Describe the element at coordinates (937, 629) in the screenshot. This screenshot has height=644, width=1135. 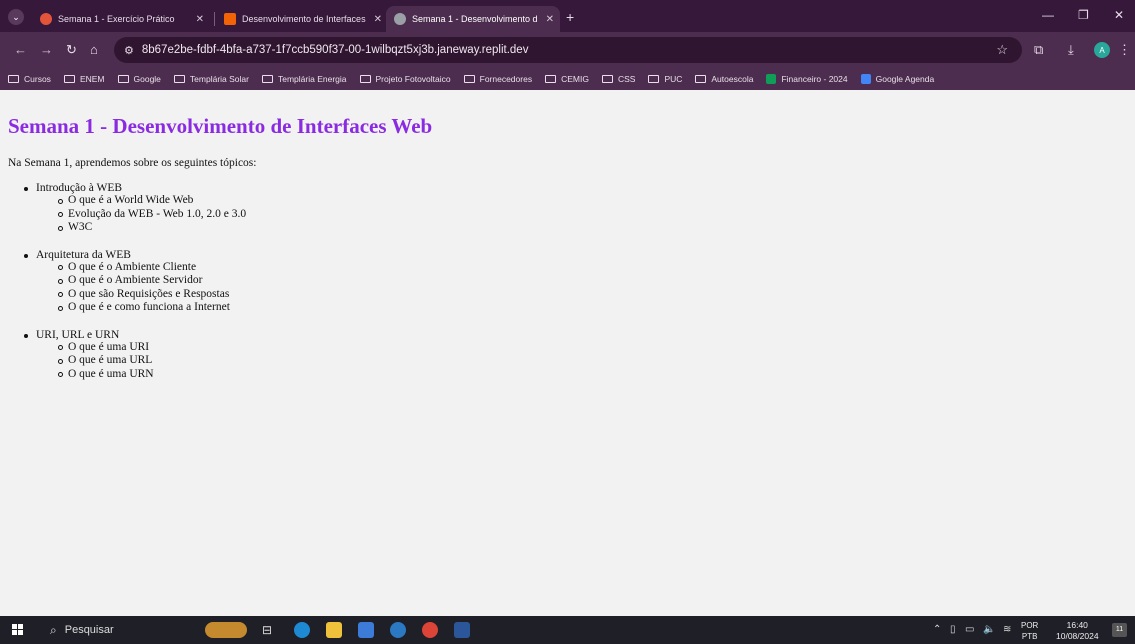
I see `chevron-up-icon: ⌃` at that location.